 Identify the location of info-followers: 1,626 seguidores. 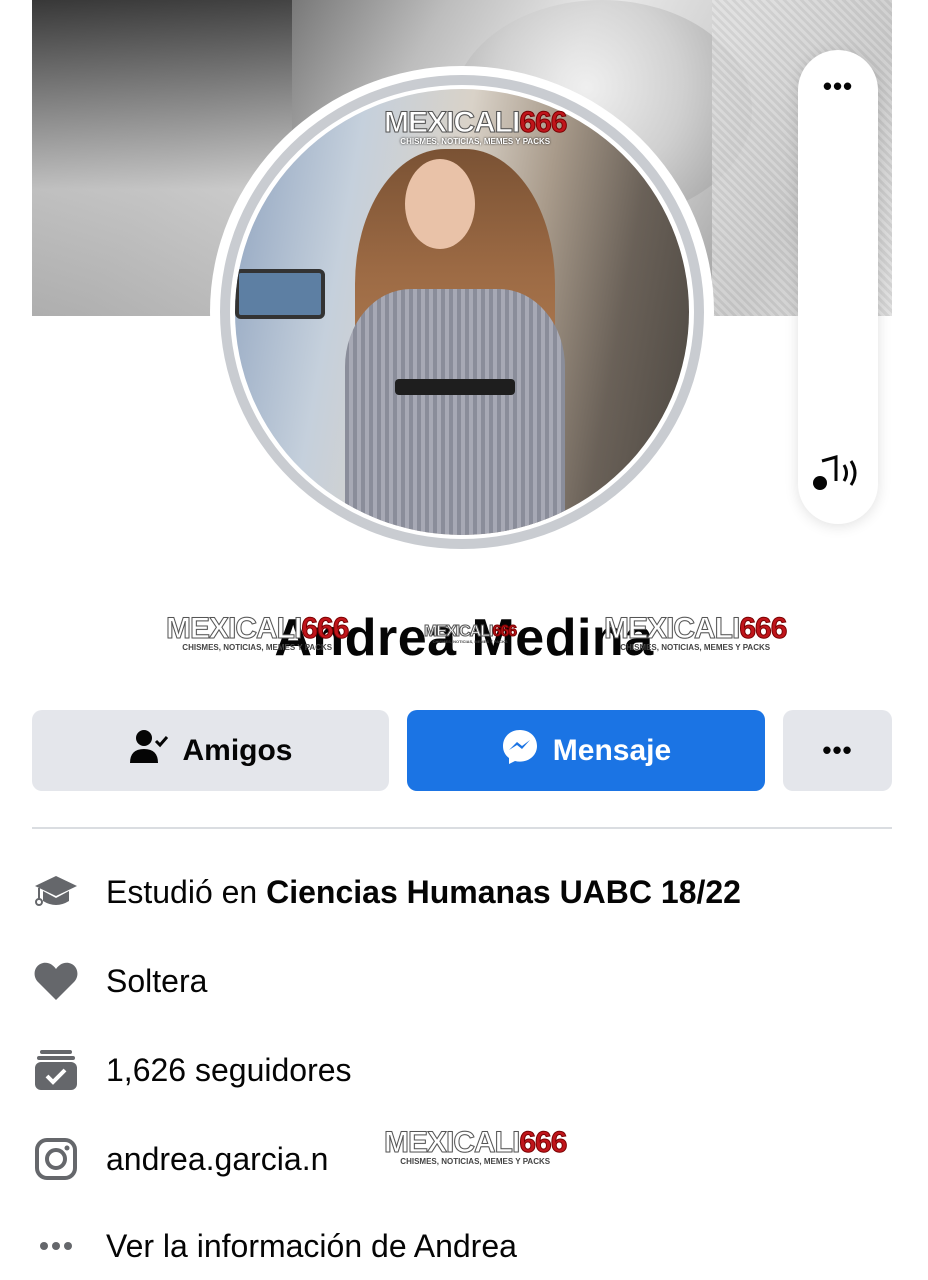
(462, 1070).